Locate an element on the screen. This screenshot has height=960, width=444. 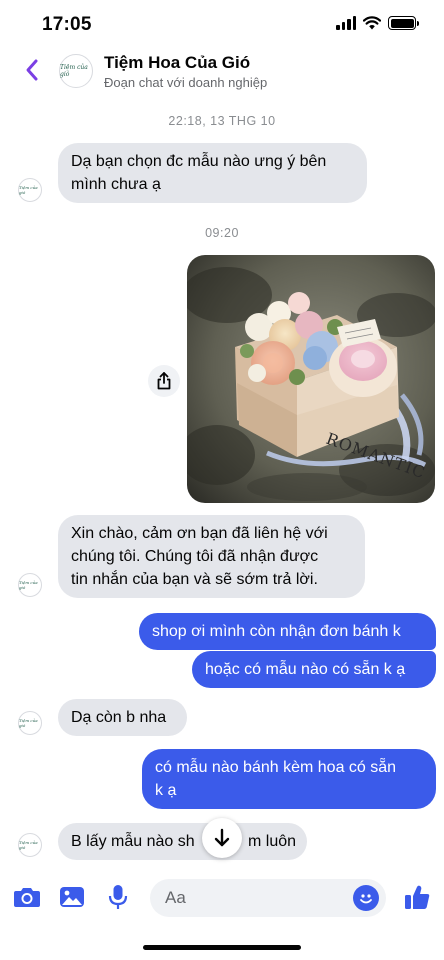
camera-icon is located at coordinates (27, 897).